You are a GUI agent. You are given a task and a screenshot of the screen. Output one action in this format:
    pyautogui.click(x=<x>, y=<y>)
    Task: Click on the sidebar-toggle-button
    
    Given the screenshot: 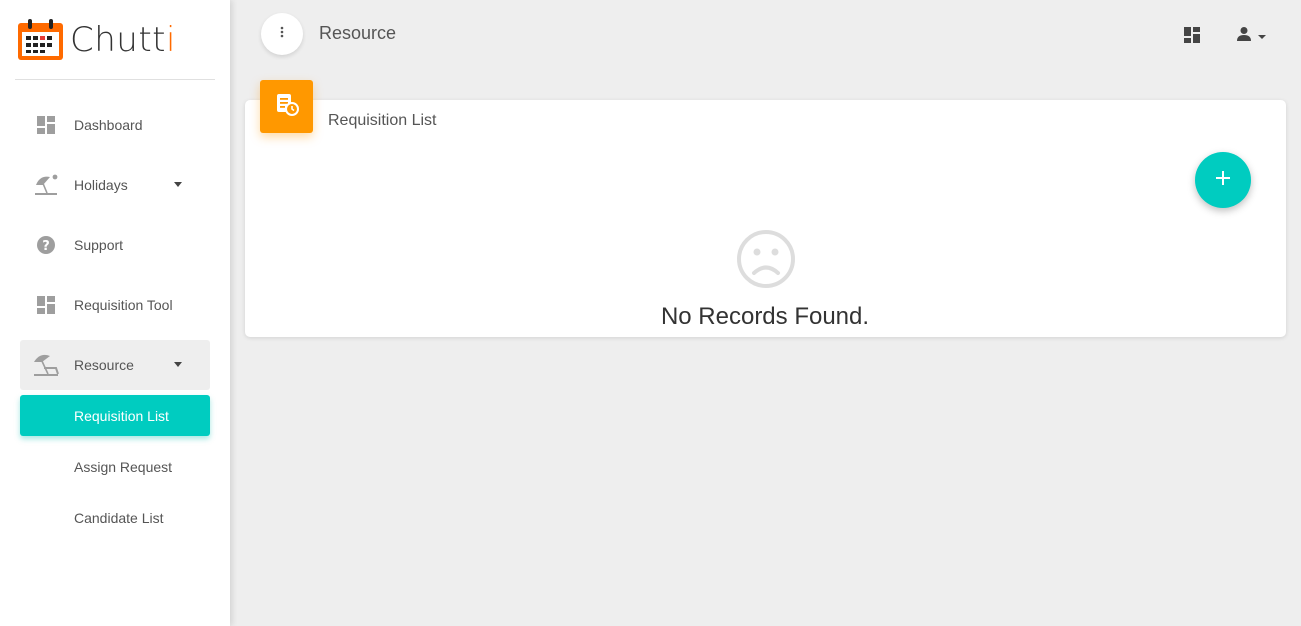 What is the action you would take?
    pyautogui.click(x=282, y=34)
    